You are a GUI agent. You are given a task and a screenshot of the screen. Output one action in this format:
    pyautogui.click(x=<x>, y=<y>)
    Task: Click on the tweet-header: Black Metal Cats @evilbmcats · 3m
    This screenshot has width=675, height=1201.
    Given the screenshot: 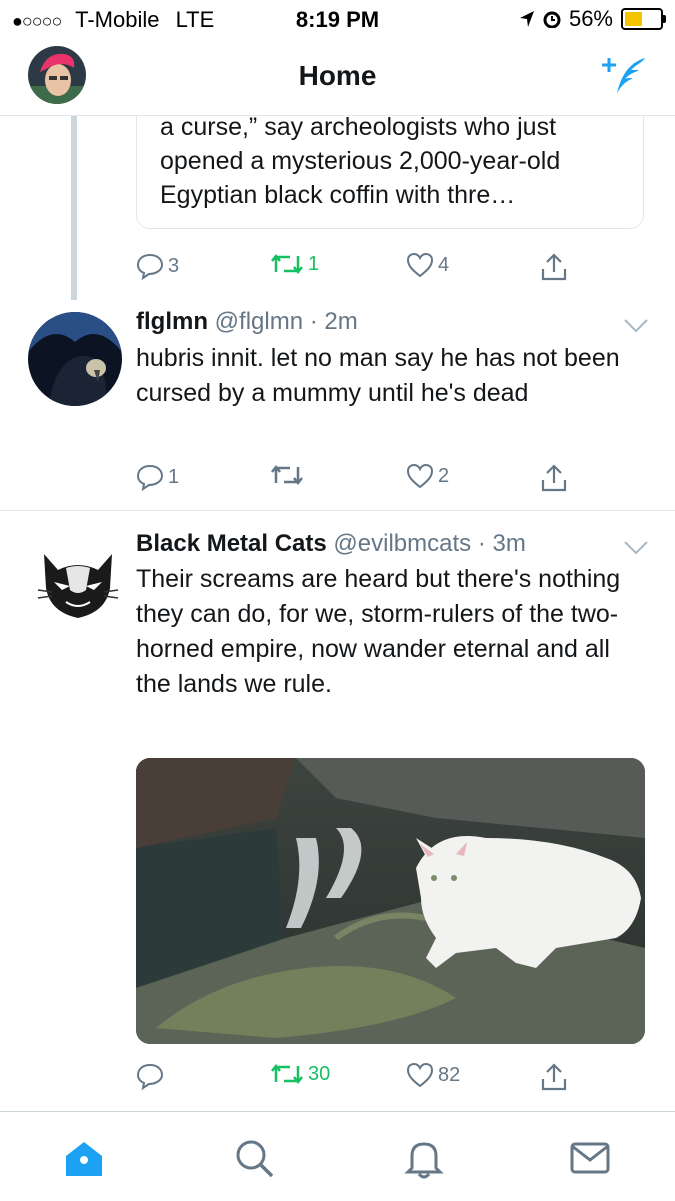 What is the action you would take?
    pyautogui.click(x=331, y=544)
    